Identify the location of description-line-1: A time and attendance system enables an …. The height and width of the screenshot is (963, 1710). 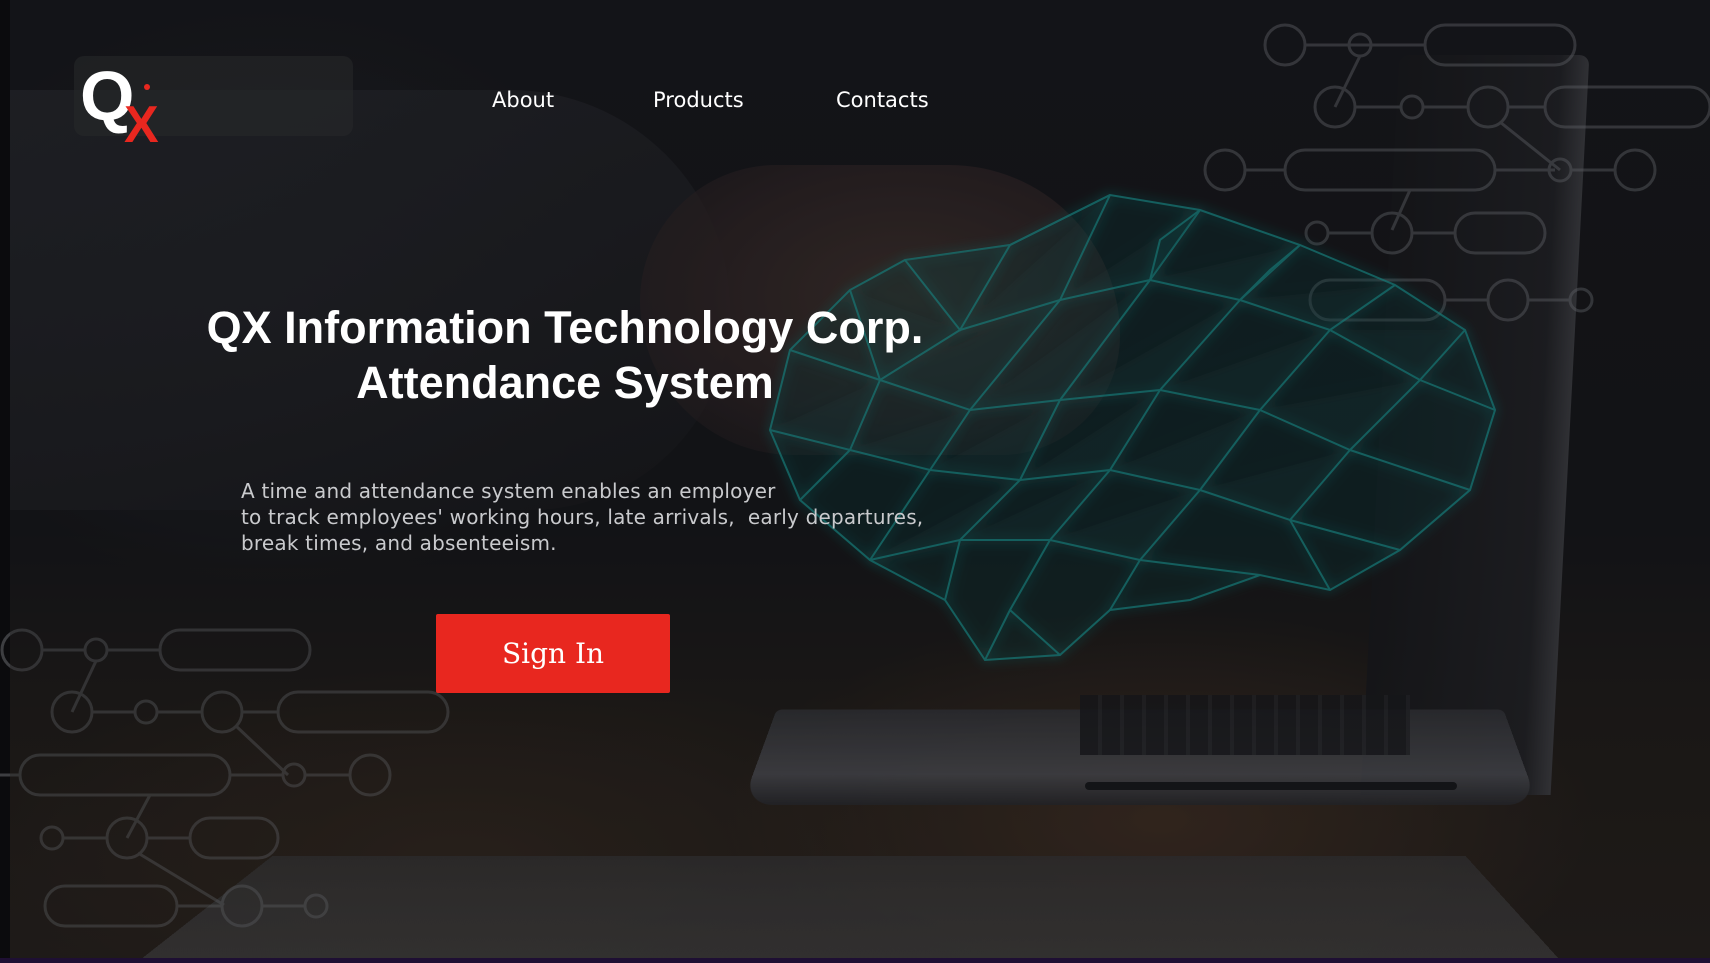
(508, 491).